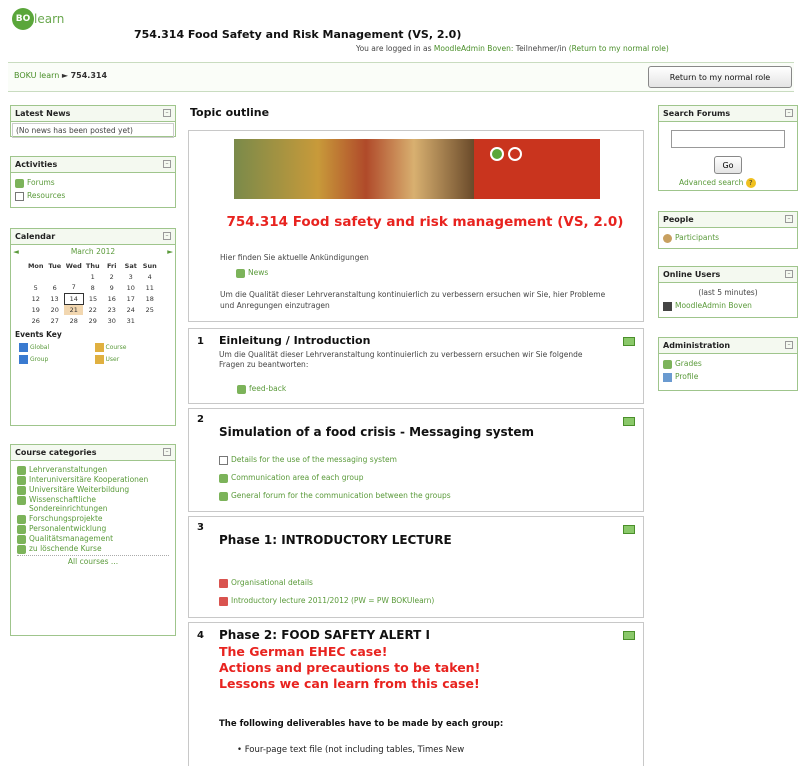  What do you see at coordinates (130, 287) in the screenshot?
I see `calendar-day: 10` at bounding box center [130, 287].